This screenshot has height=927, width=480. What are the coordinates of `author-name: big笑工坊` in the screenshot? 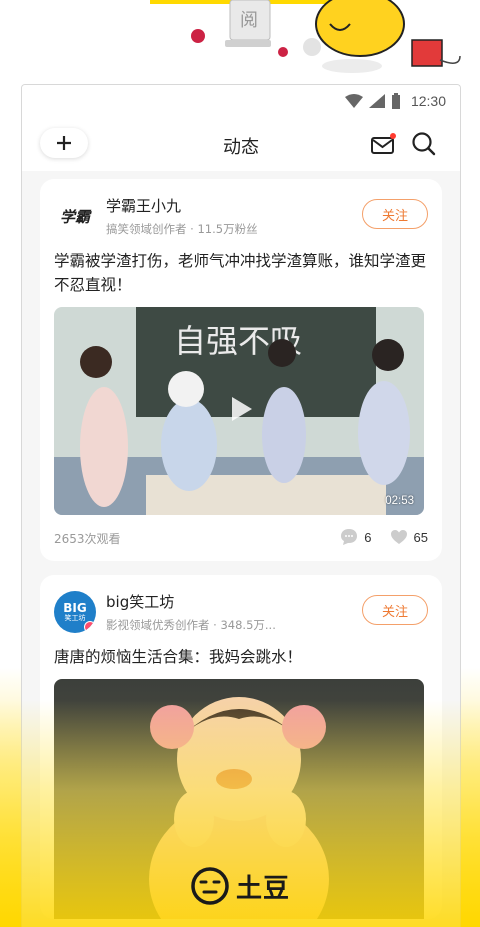 It's located at (191, 601).